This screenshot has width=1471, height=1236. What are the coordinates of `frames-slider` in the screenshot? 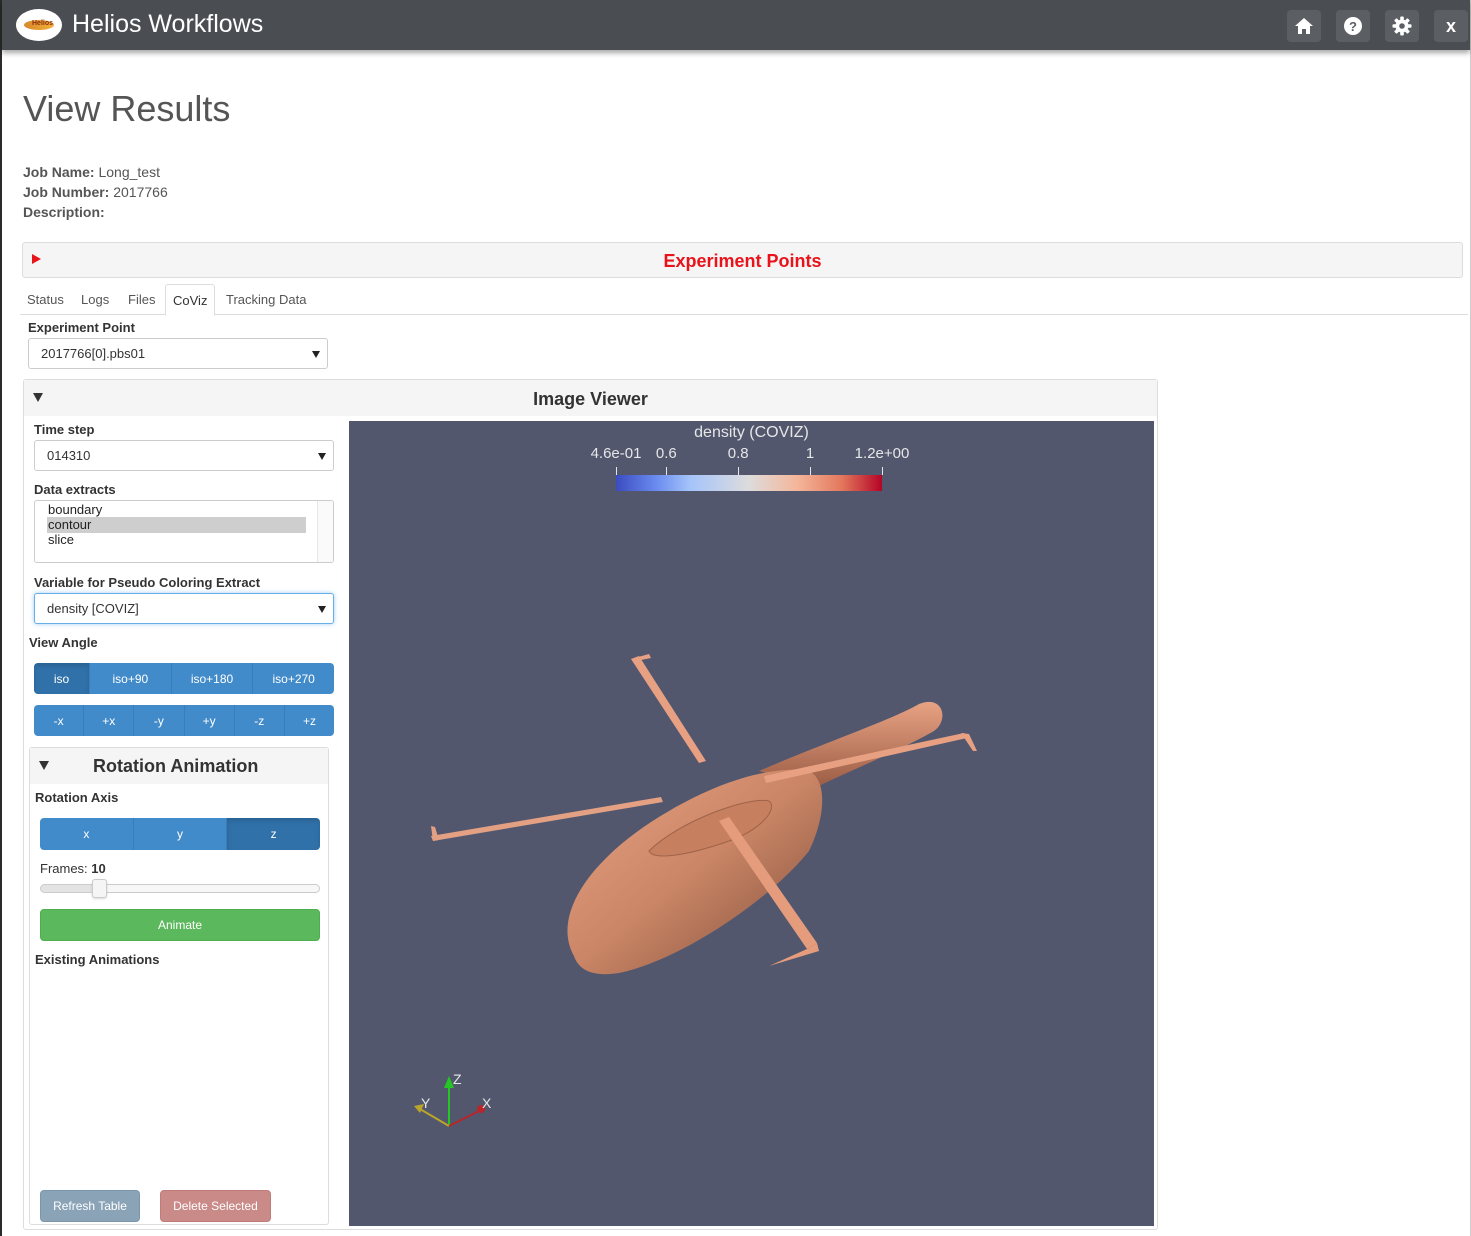 It's located at (180, 888).